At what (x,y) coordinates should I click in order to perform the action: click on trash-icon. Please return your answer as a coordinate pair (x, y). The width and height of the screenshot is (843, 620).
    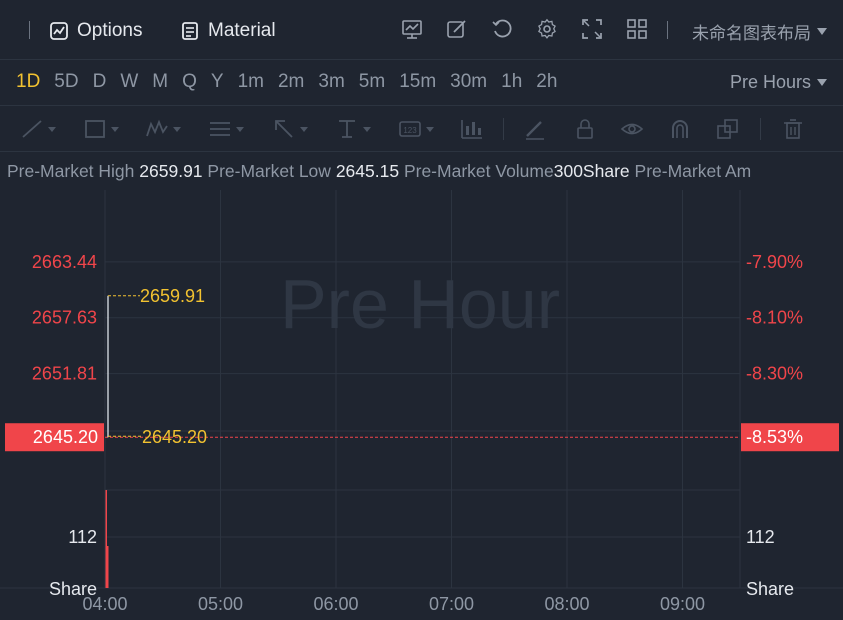
    Looking at the image, I should click on (793, 129).